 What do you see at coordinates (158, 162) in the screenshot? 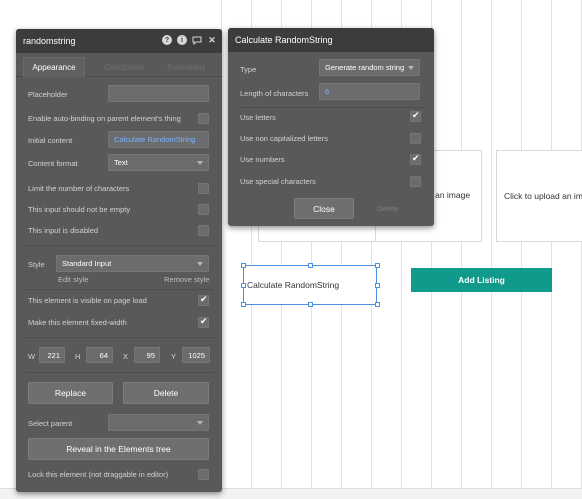
I see `content-format-select: Text` at bounding box center [158, 162].